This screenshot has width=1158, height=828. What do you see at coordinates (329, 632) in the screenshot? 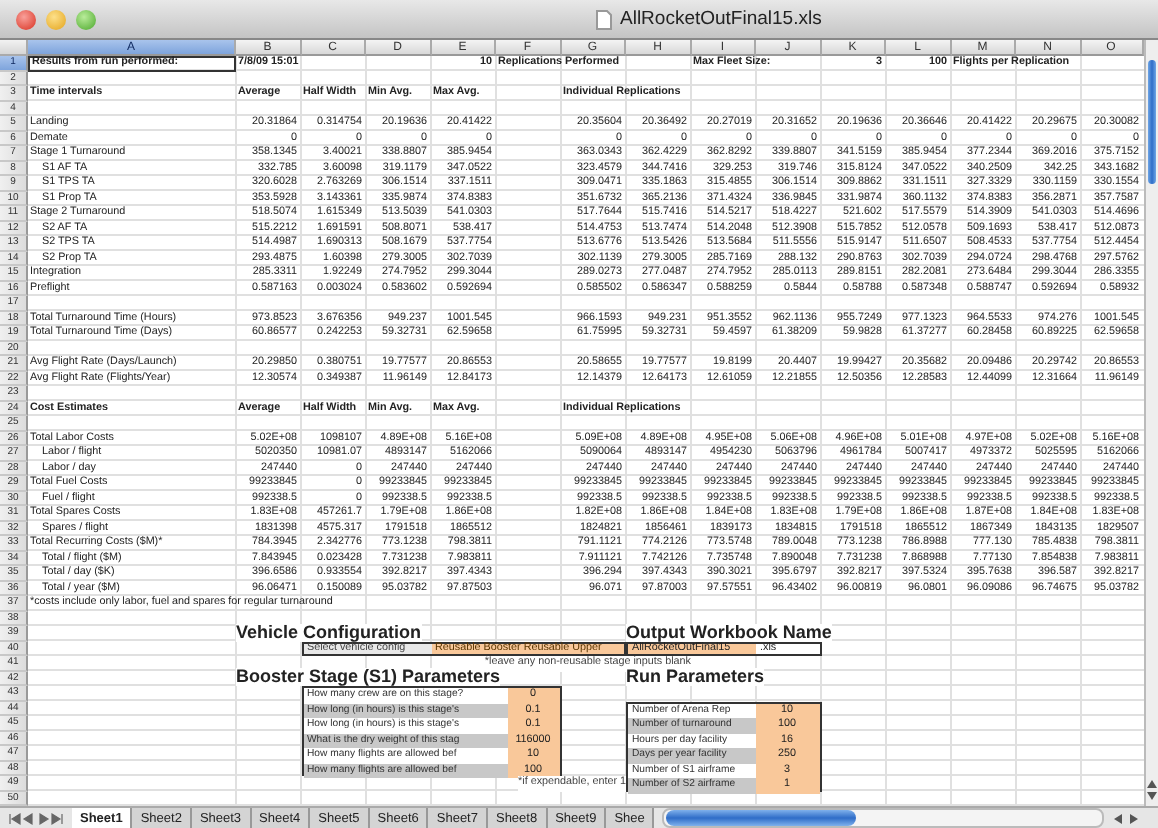
I see `section-title: Vehicle Configuration` at bounding box center [329, 632].